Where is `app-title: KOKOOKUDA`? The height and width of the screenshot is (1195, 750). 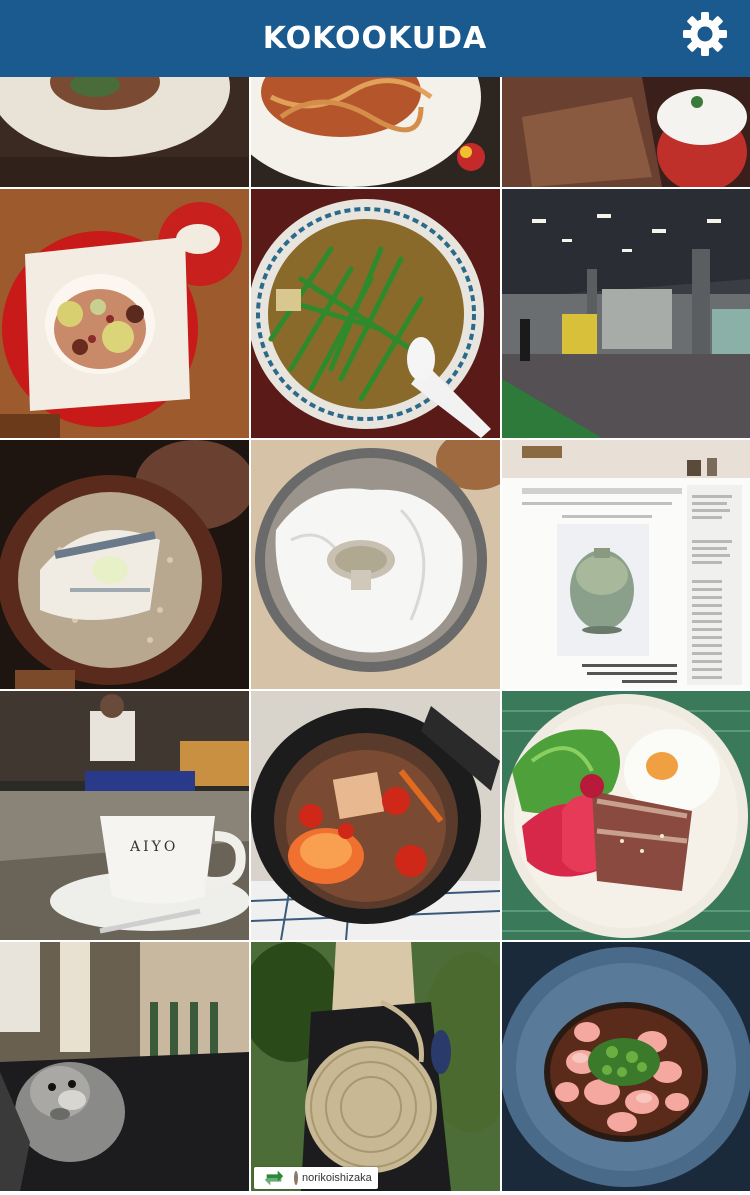 app-title: KOKOOKUDA is located at coordinates (375, 38).